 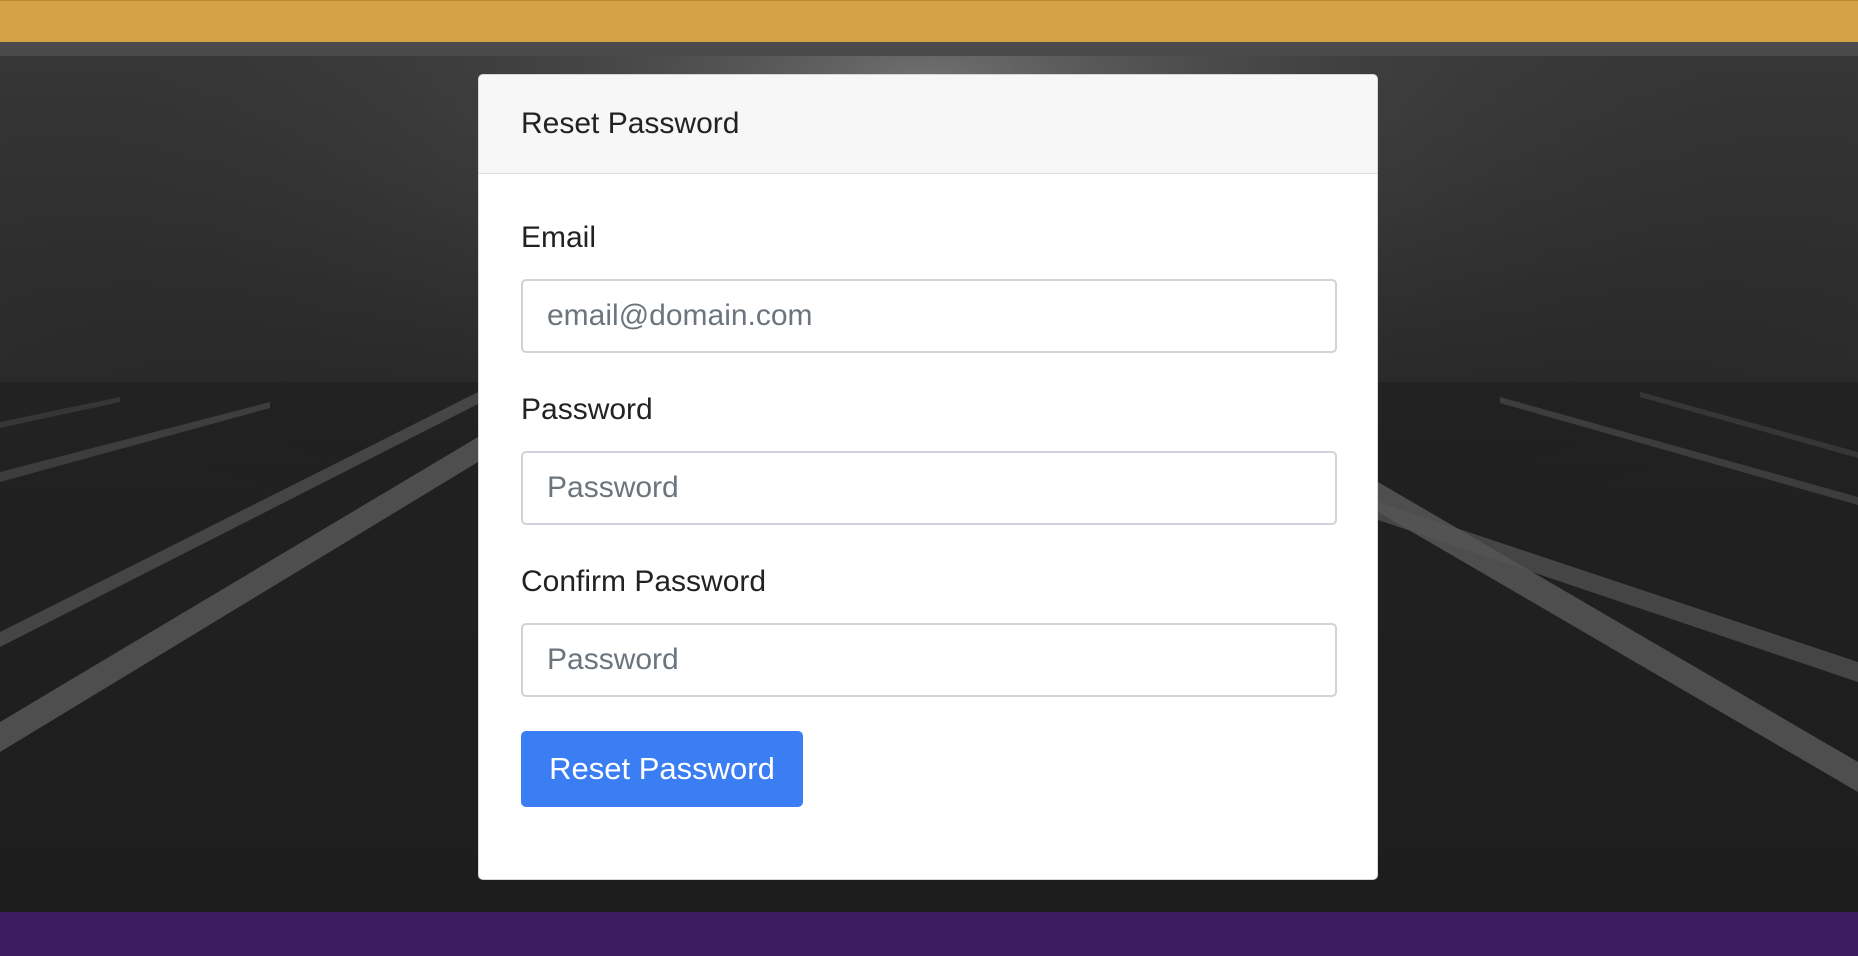 What do you see at coordinates (644, 581) in the screenshot?
I see `confirm-password-label: Confirm Password` at bounding box center [644, 581].